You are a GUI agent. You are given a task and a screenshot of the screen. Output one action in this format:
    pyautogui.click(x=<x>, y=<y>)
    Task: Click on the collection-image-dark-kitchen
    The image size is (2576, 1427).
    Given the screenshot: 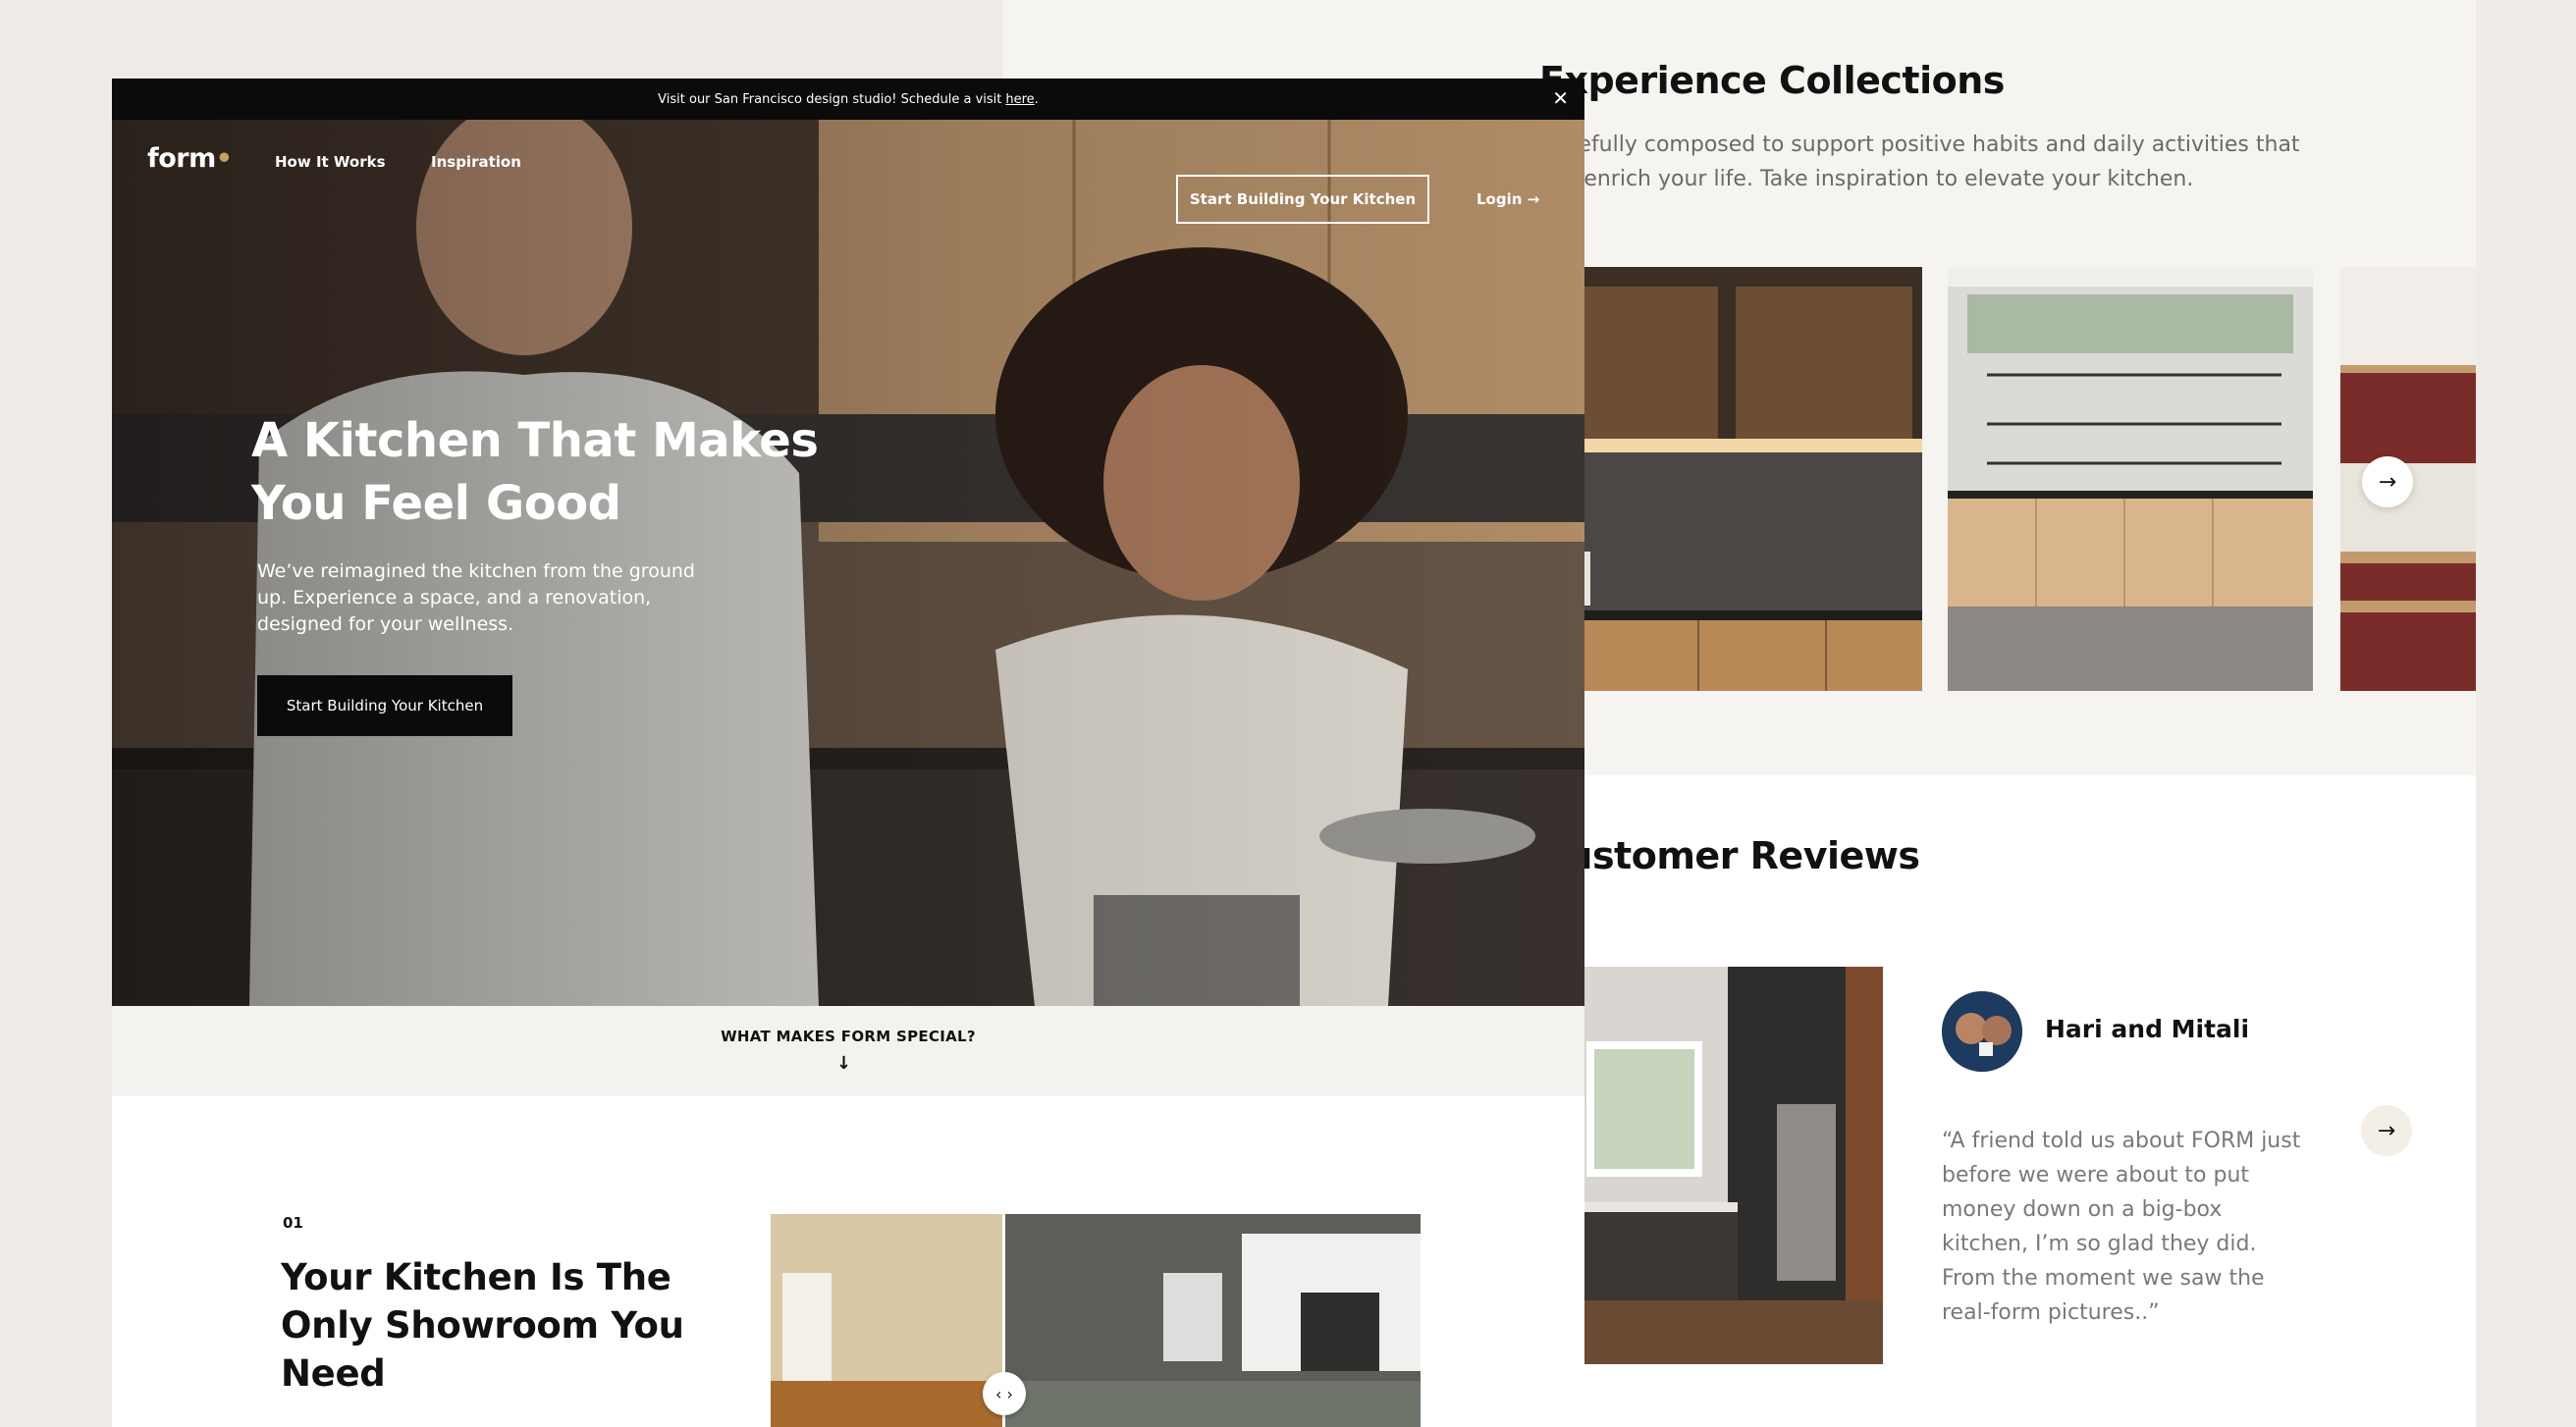 What is the action you would take?
    pyautogui.click(x=1726, y=479)
    